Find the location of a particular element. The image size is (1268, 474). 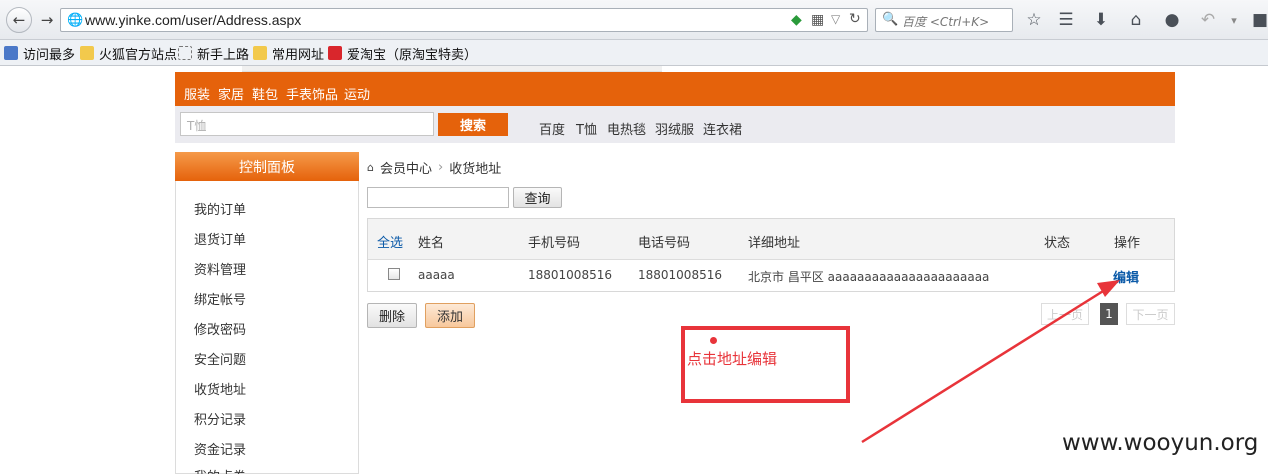

watermark: www.wooyun.org is located at coordinates (1160, 443).